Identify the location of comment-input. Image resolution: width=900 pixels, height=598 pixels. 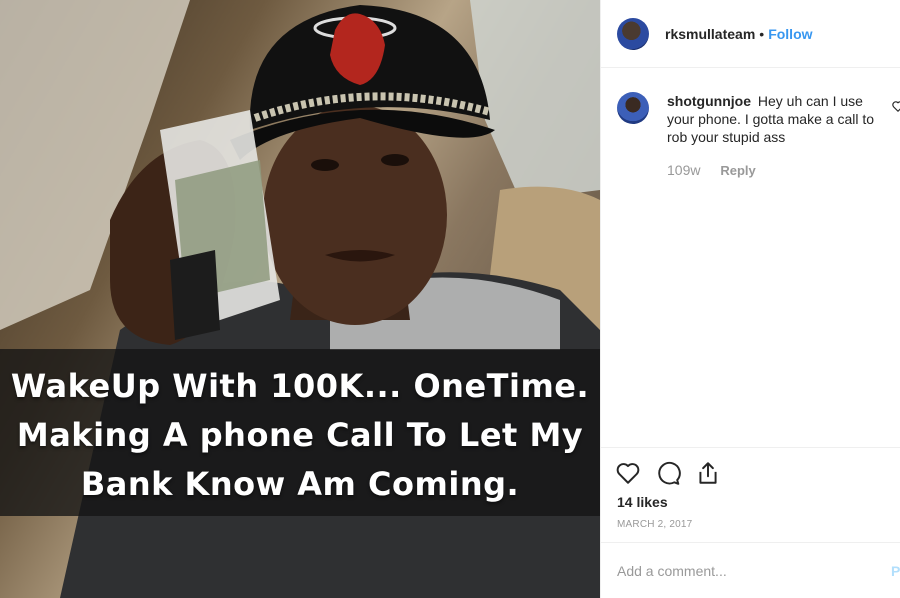
(742, 570).